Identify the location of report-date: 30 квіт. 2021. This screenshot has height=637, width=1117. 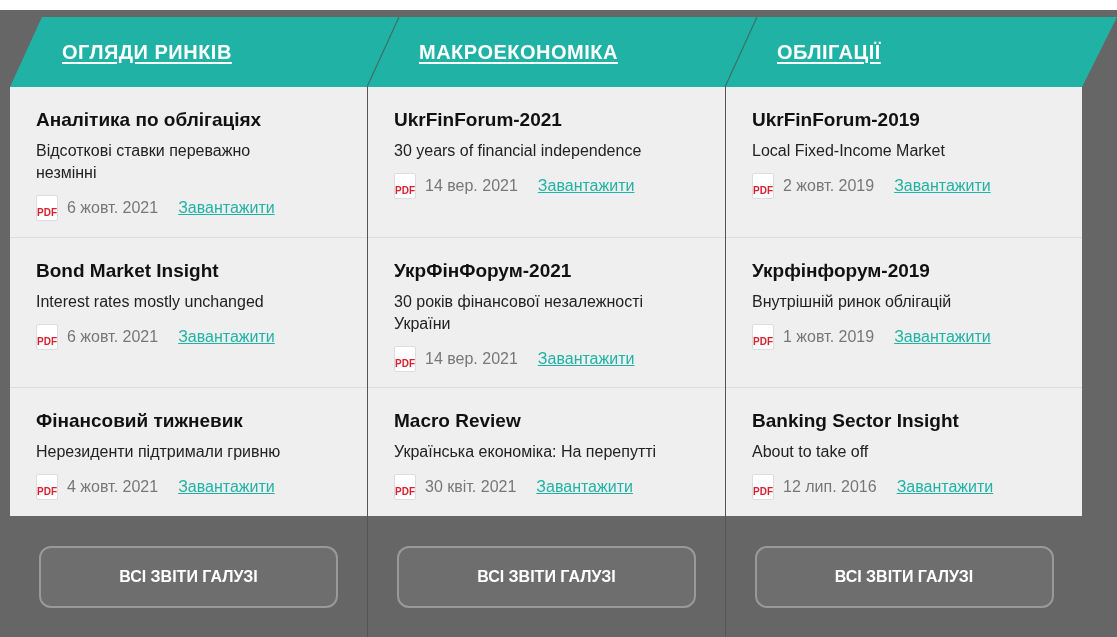
(471, 487).